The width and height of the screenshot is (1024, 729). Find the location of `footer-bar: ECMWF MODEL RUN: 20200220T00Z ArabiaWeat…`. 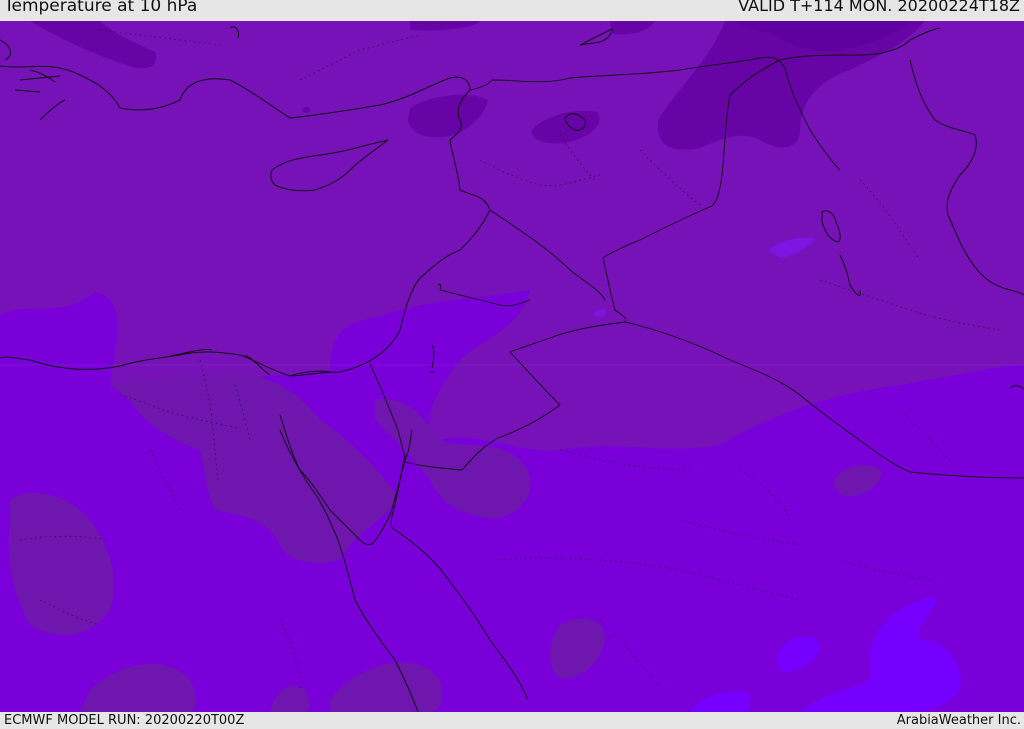

footer-bar: ECMWF MODEL RUN: 20200220T00Z ArabiaWeat… is located at coordinates (512, 720).